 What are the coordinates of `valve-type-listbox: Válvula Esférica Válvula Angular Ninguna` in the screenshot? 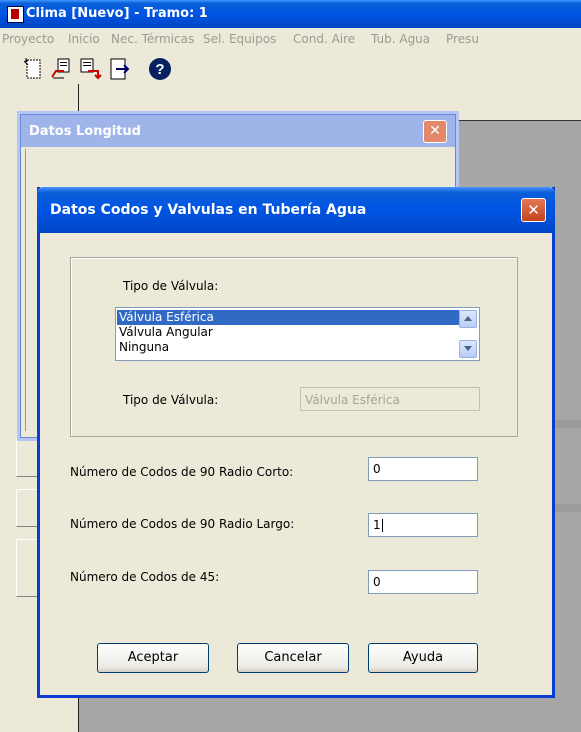 It's located at (297, 334).